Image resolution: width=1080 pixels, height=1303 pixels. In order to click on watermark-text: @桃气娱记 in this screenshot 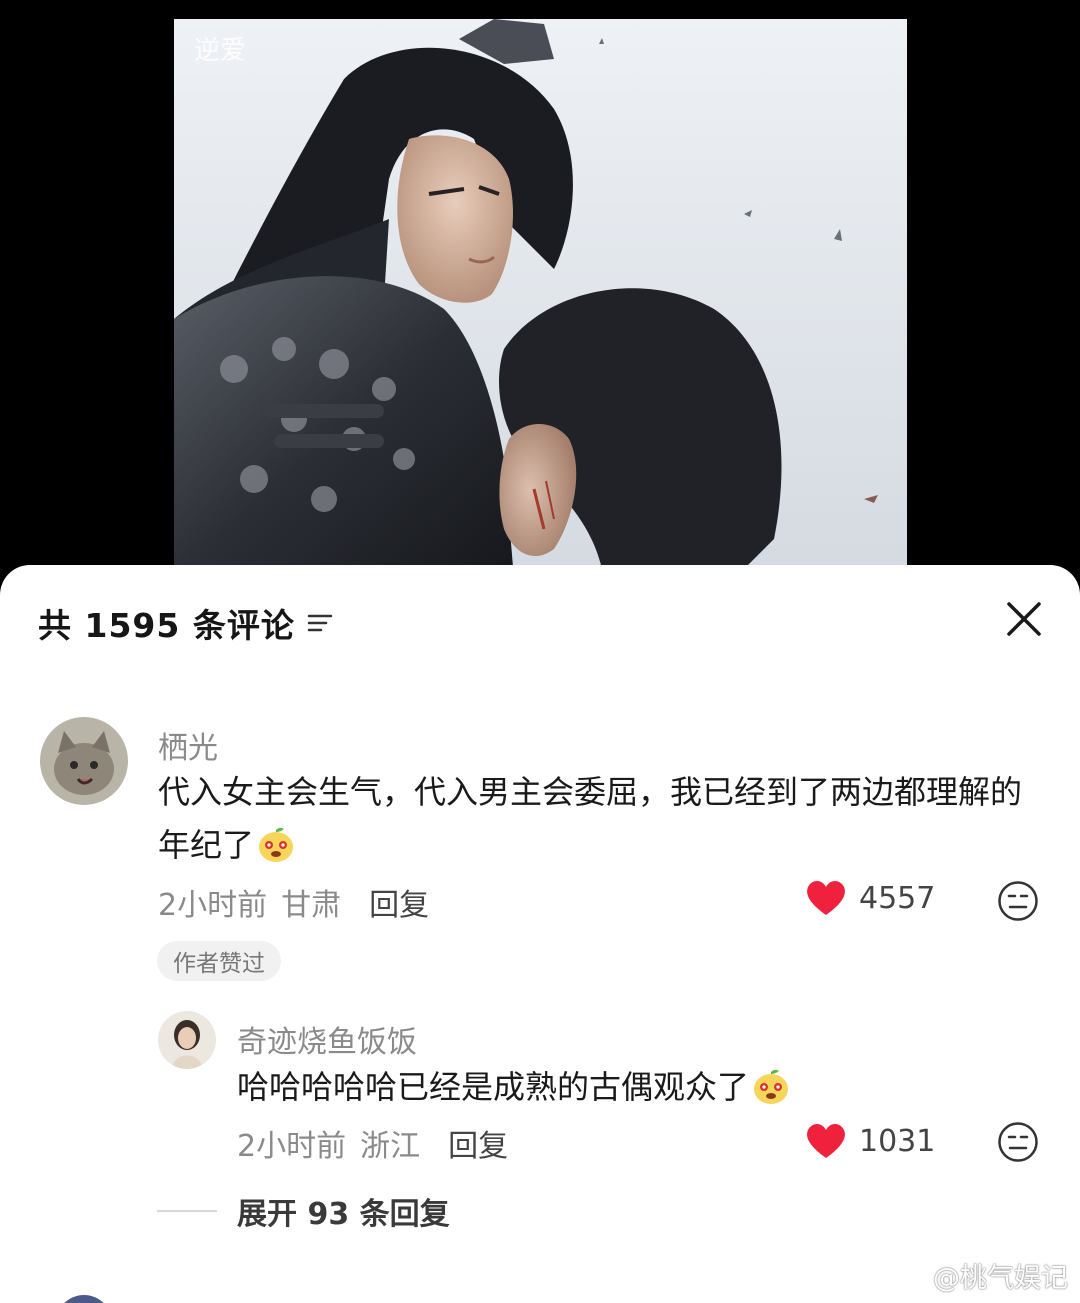, I will do `click(1000, 1278)`.